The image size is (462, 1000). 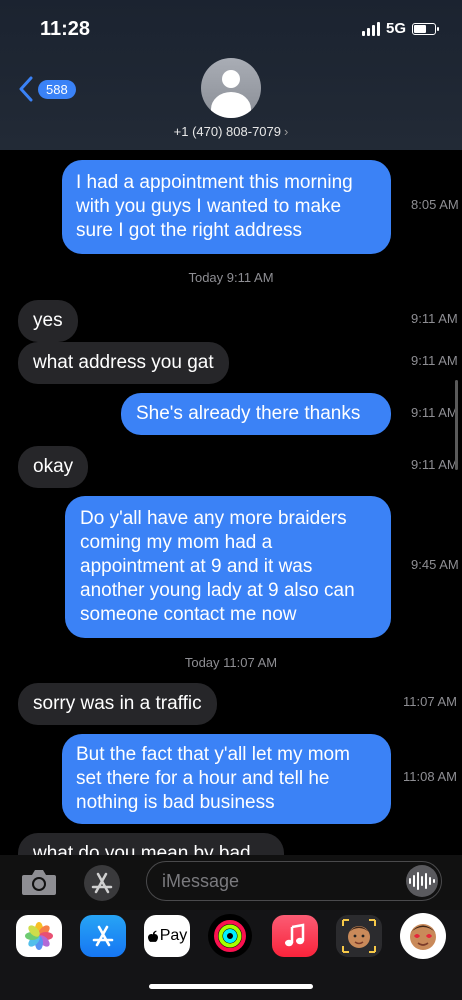 What do you see at coordinates (250, 662) in the screenshot?
I see `day-time: 11:07 AM` at bounding box center [250, 662].